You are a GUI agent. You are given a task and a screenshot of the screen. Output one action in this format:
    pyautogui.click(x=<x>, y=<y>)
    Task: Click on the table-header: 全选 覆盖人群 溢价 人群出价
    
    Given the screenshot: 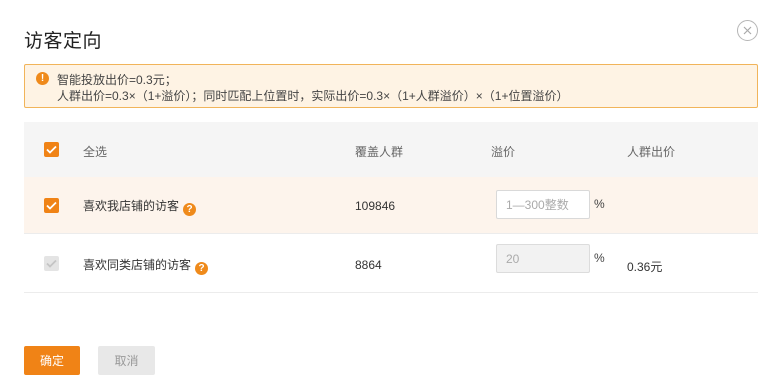 What is the action you would take?
    pyautogui.click(x=391, y=149)
    